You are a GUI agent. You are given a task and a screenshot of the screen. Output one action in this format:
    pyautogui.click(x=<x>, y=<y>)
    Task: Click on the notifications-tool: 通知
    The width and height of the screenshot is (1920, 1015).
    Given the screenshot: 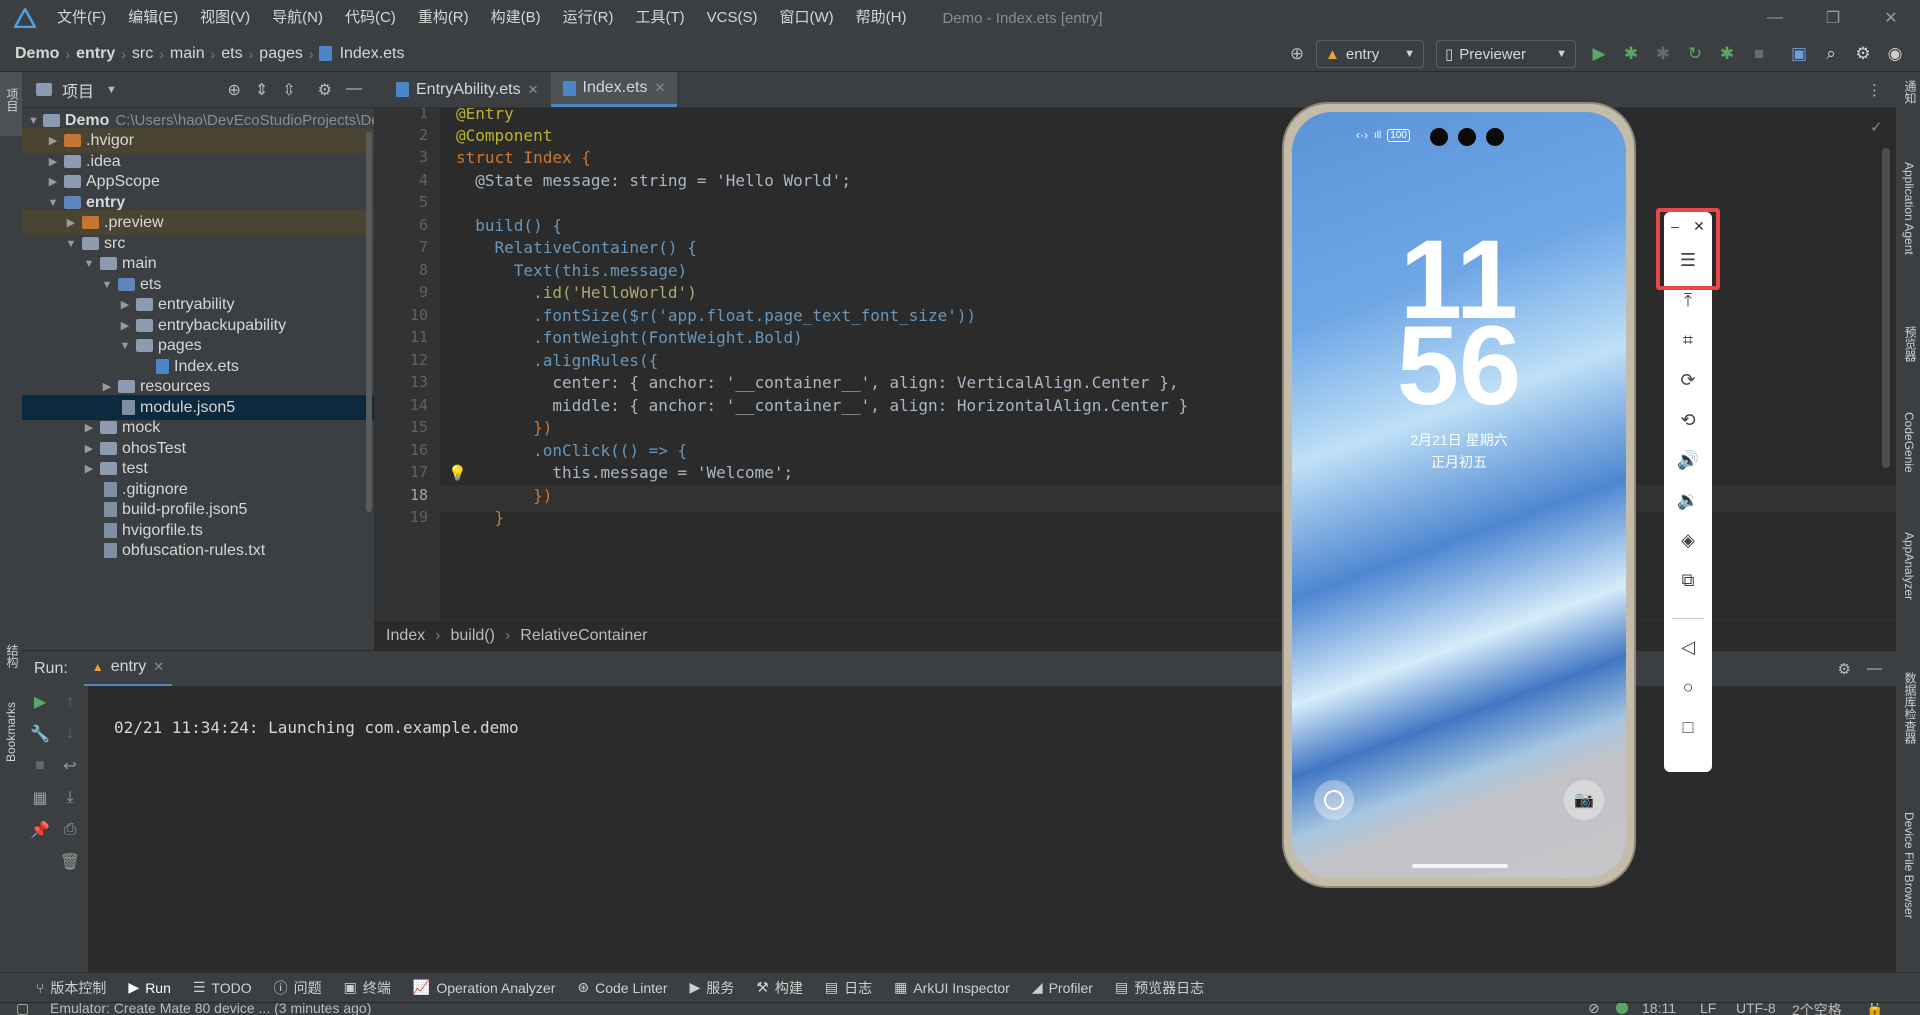 What is the action you would take?
    pyautogui.click(x=1910, y=92)
    